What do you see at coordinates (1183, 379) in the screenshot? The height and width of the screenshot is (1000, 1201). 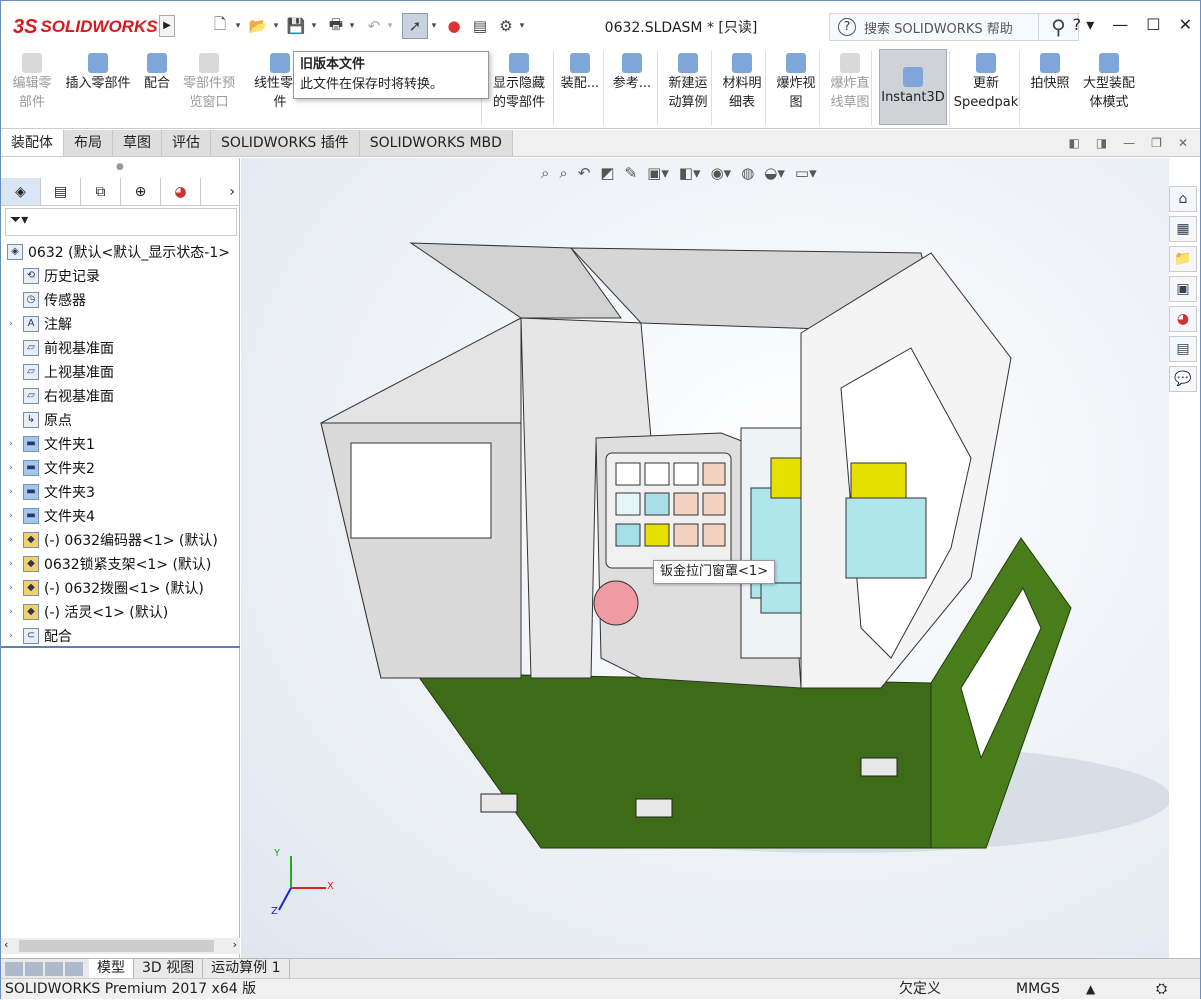 I see `forum-icon: 💬` at bounding box center [1183, 379].